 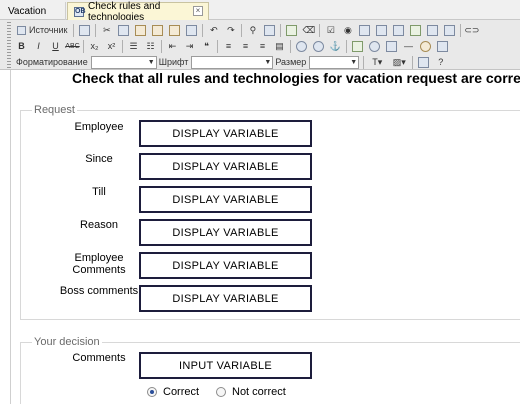 I want to click on remove-format-button: ⌫, so click(x=308, y=30).